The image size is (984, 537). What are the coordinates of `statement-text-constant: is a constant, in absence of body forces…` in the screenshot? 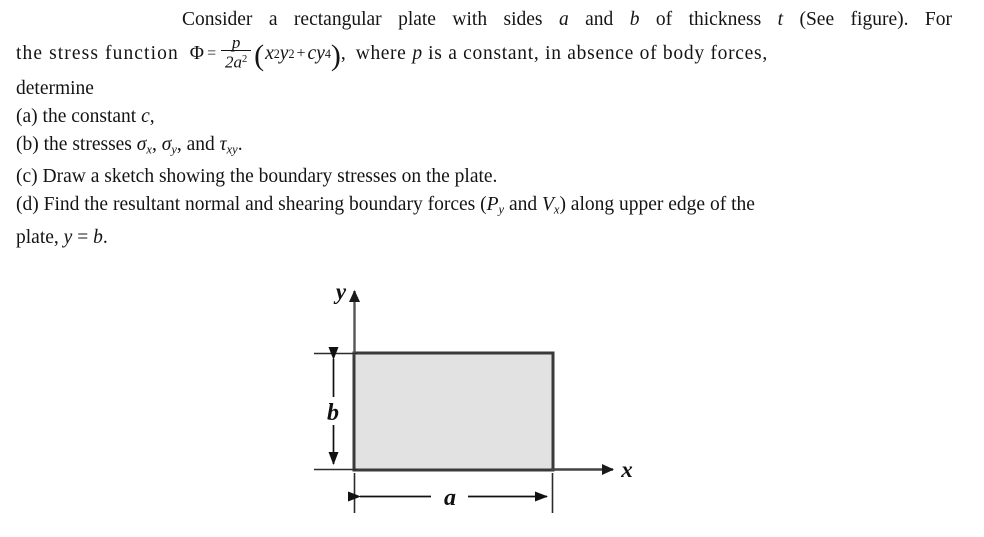 It's located at (598, 53).